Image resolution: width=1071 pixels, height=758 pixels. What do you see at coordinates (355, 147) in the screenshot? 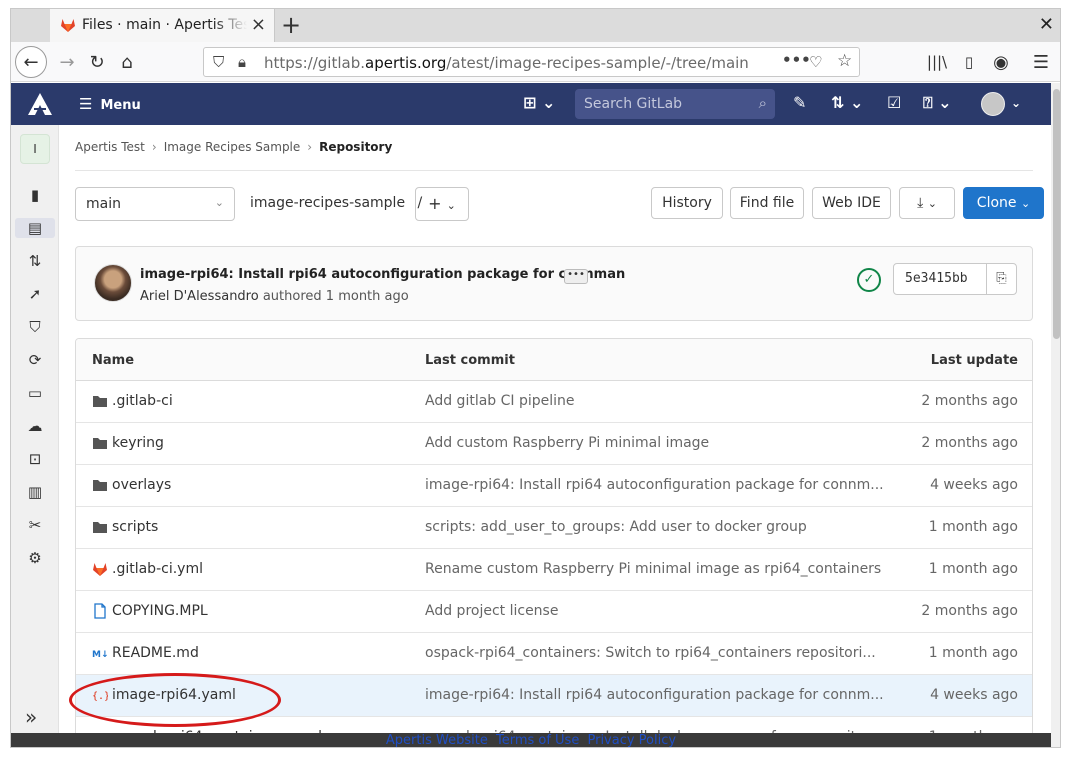
I see `breadcrumb-current: Repository` at bounding box center [355, 147].